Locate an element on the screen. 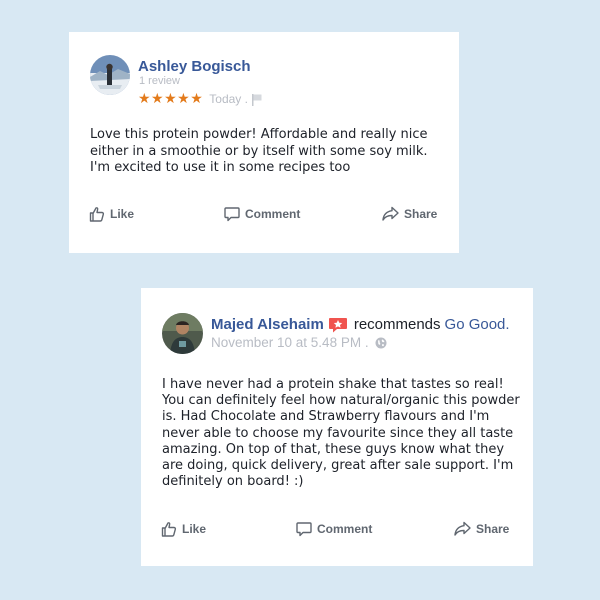 Image resolution: width=600 pixels, height=600 pixels. review-count: 1 review is located at coordinates (159, 81).